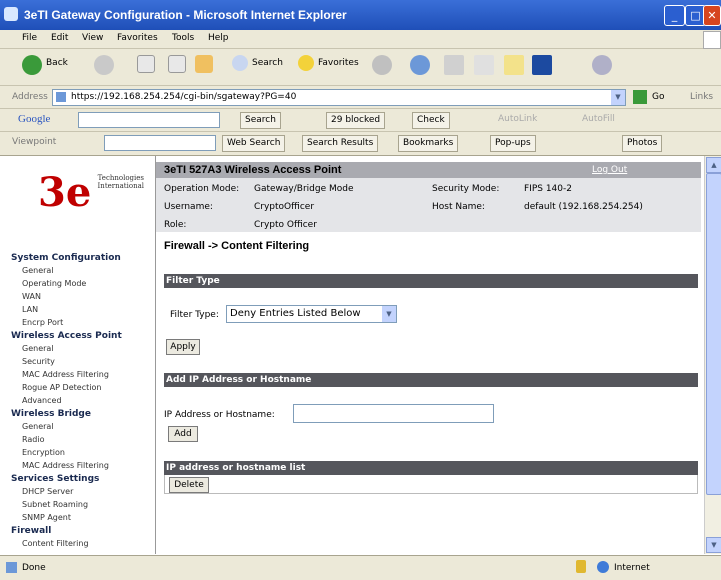 The width and height of the screenshot is (721, 580). I want to click on nav-item-bridge-mac-filtering: MAC Address Filtering, so click(65, 465).